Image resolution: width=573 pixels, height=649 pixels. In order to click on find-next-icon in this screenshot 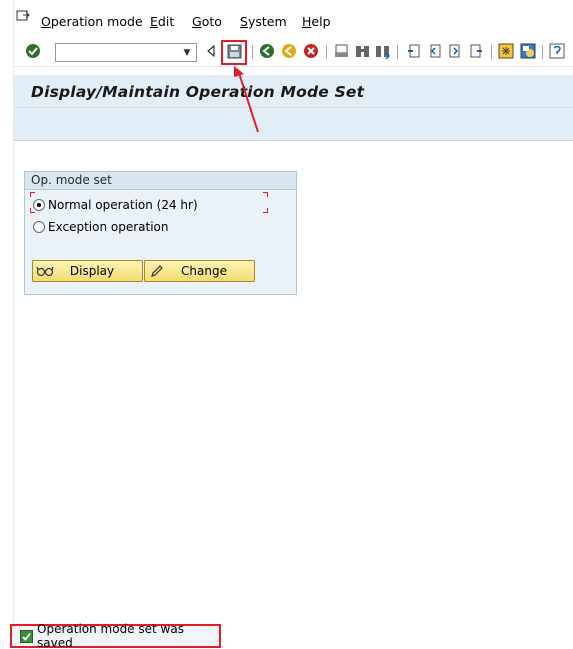, I will do `click(382, 51)`.